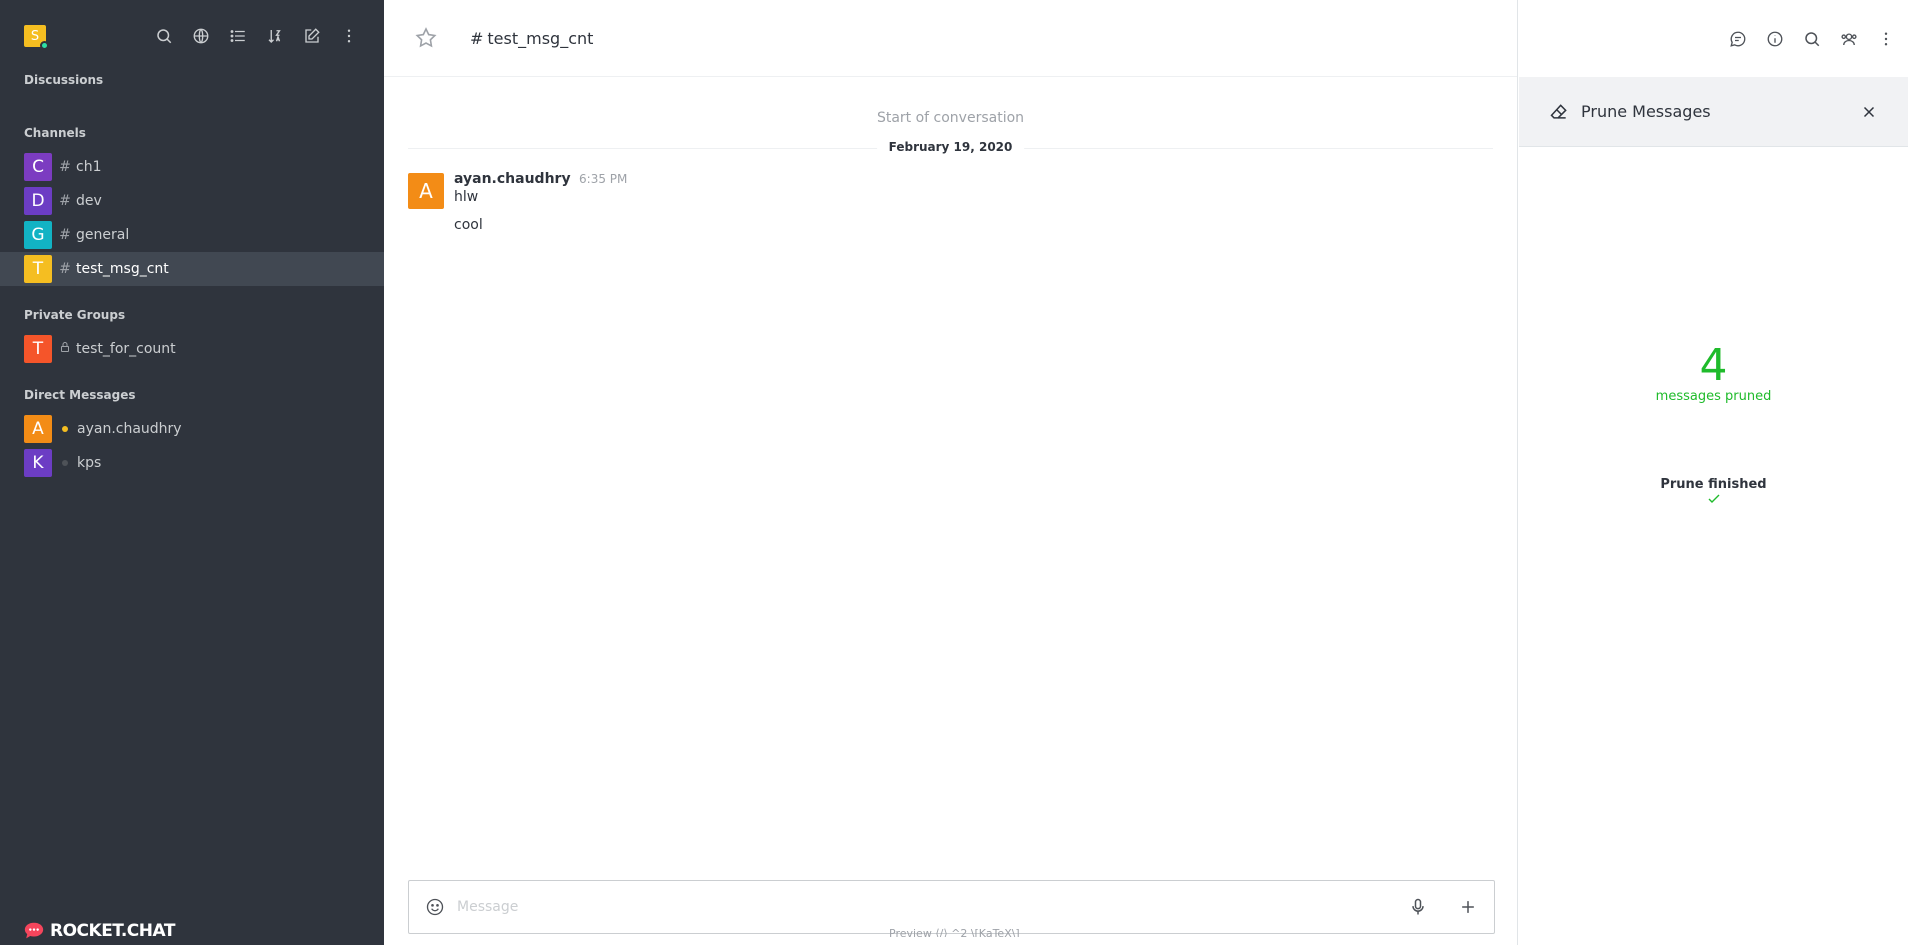 The image size is (1908, 945). What do you see at coordinates (1849, 39) in the screenshot?
I see `members-icon` at bounding box center [1849, 39].